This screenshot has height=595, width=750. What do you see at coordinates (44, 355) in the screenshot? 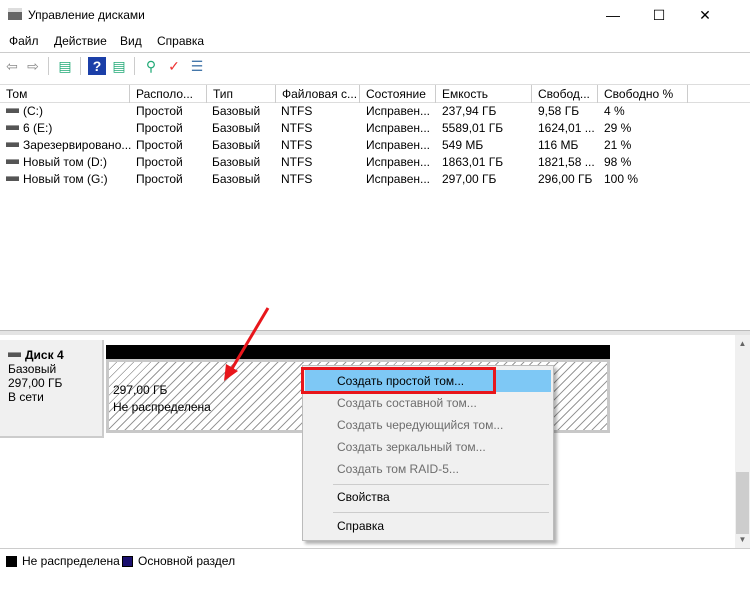
I see `disk-name: Диск 4` at bounding box center [44, 355].